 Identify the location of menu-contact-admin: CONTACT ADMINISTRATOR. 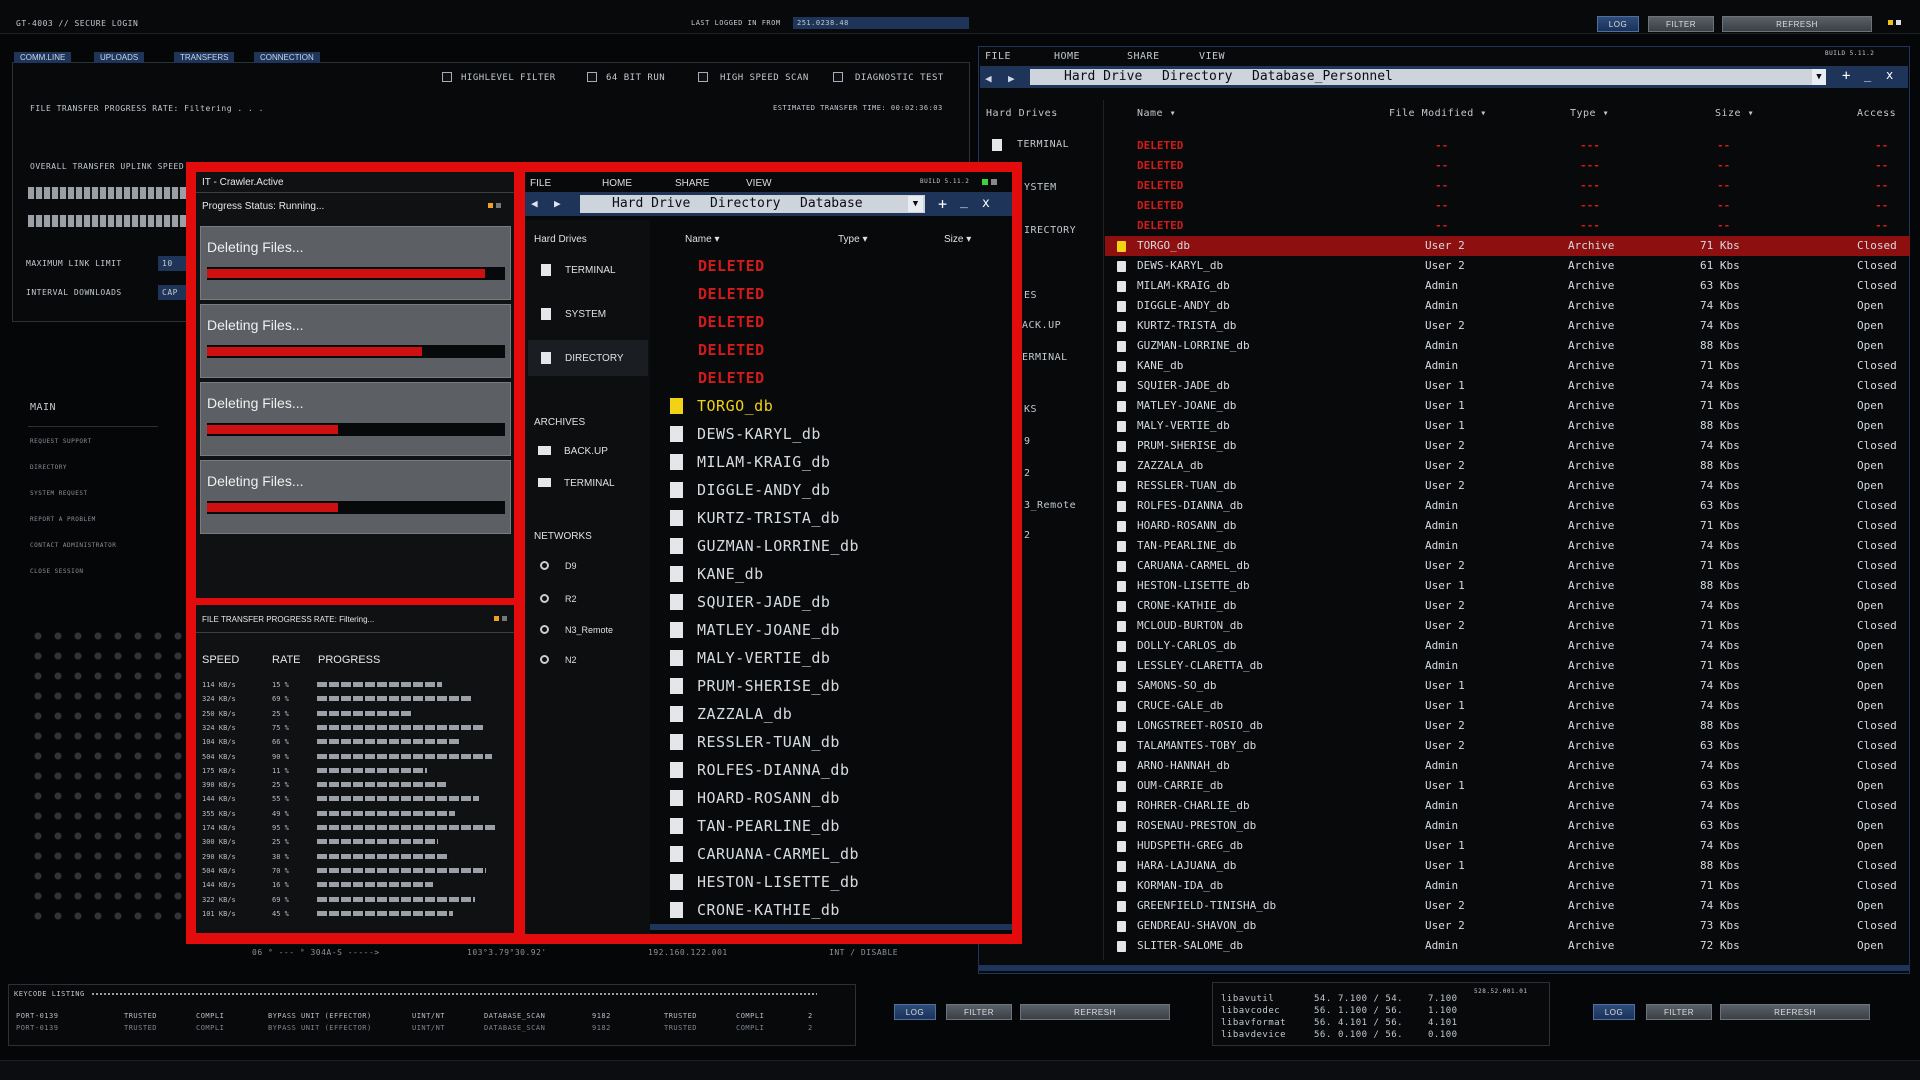
(73, 545).